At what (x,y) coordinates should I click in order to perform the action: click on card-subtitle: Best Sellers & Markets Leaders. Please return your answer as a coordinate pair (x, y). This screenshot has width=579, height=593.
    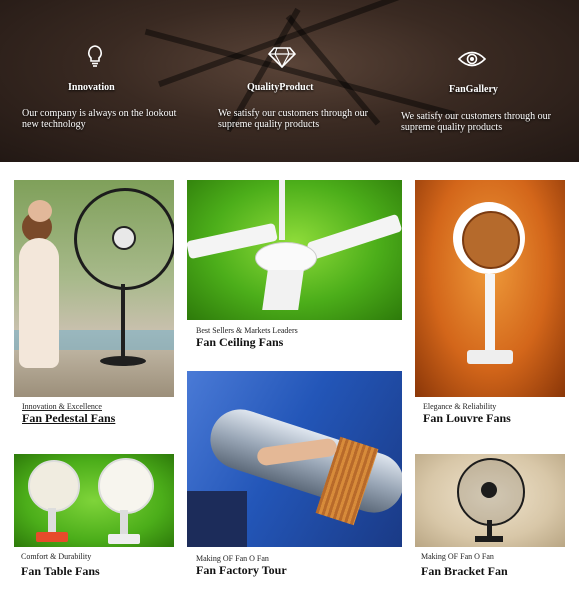
    Looking at the image, I should click on (247, 330).